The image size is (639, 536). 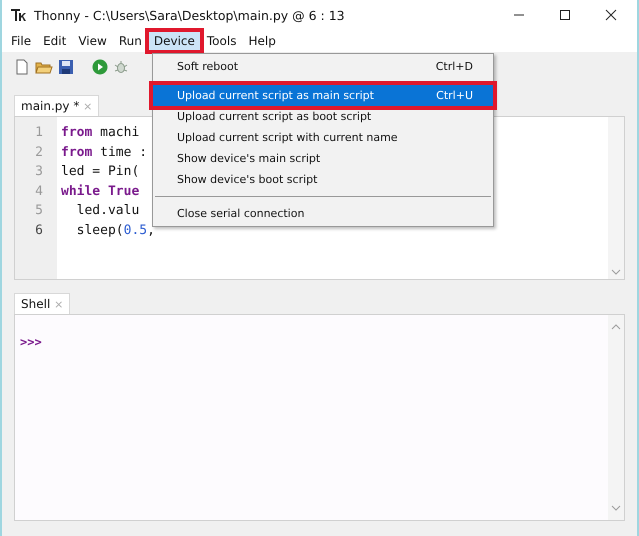 What do you see at coordinates (611, 15) in the screenshot?
I see `close-icon` at bounding box center [611, 15].